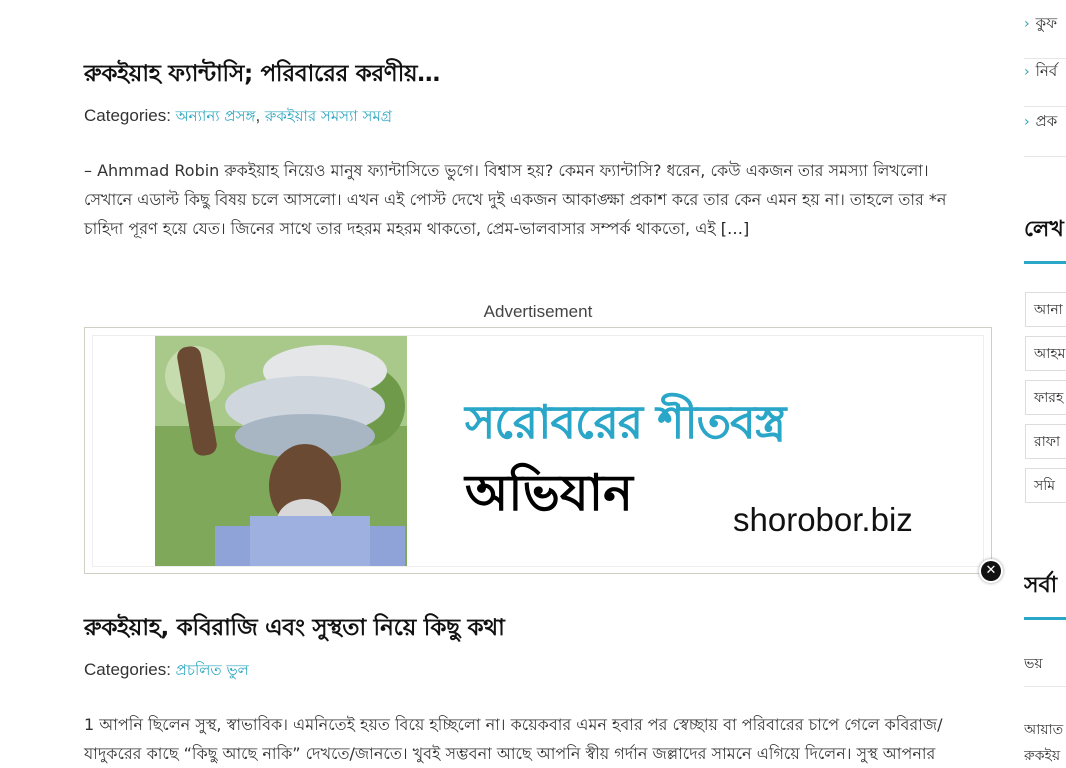 The width and height of the screenshot is (1066, 768). What do you see at coordinates (1045, 353) in the screenshot?
I see `author-tag: আহম` at bounding box center [1045, 353].